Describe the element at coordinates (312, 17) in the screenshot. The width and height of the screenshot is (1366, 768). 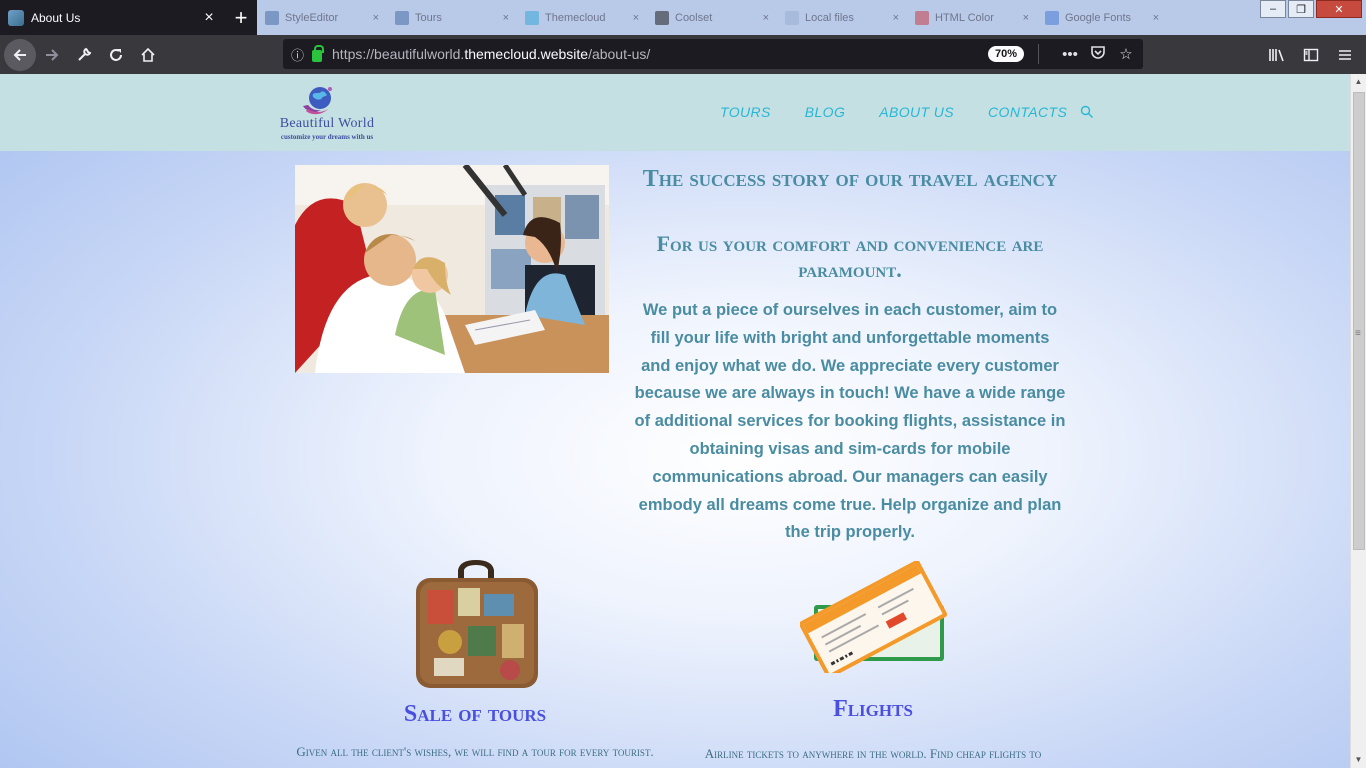
I see `background-tab-title: StyleEditor` at that location.